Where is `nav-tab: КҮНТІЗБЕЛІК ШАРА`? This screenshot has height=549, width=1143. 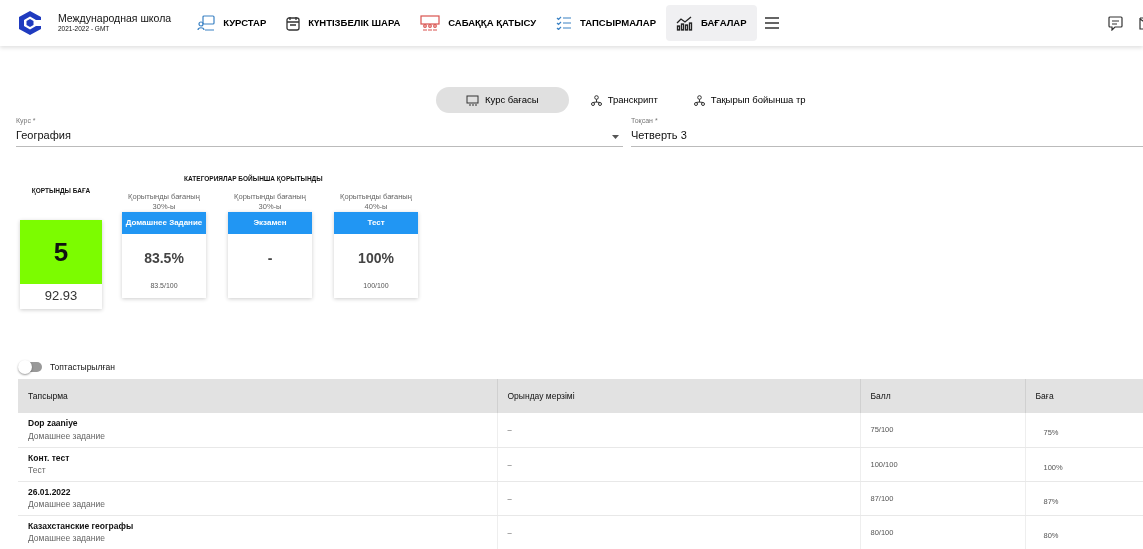 nav-tab: КҮНТІЗБЕЛІК ШАРА is located at coordinates (343, 23).